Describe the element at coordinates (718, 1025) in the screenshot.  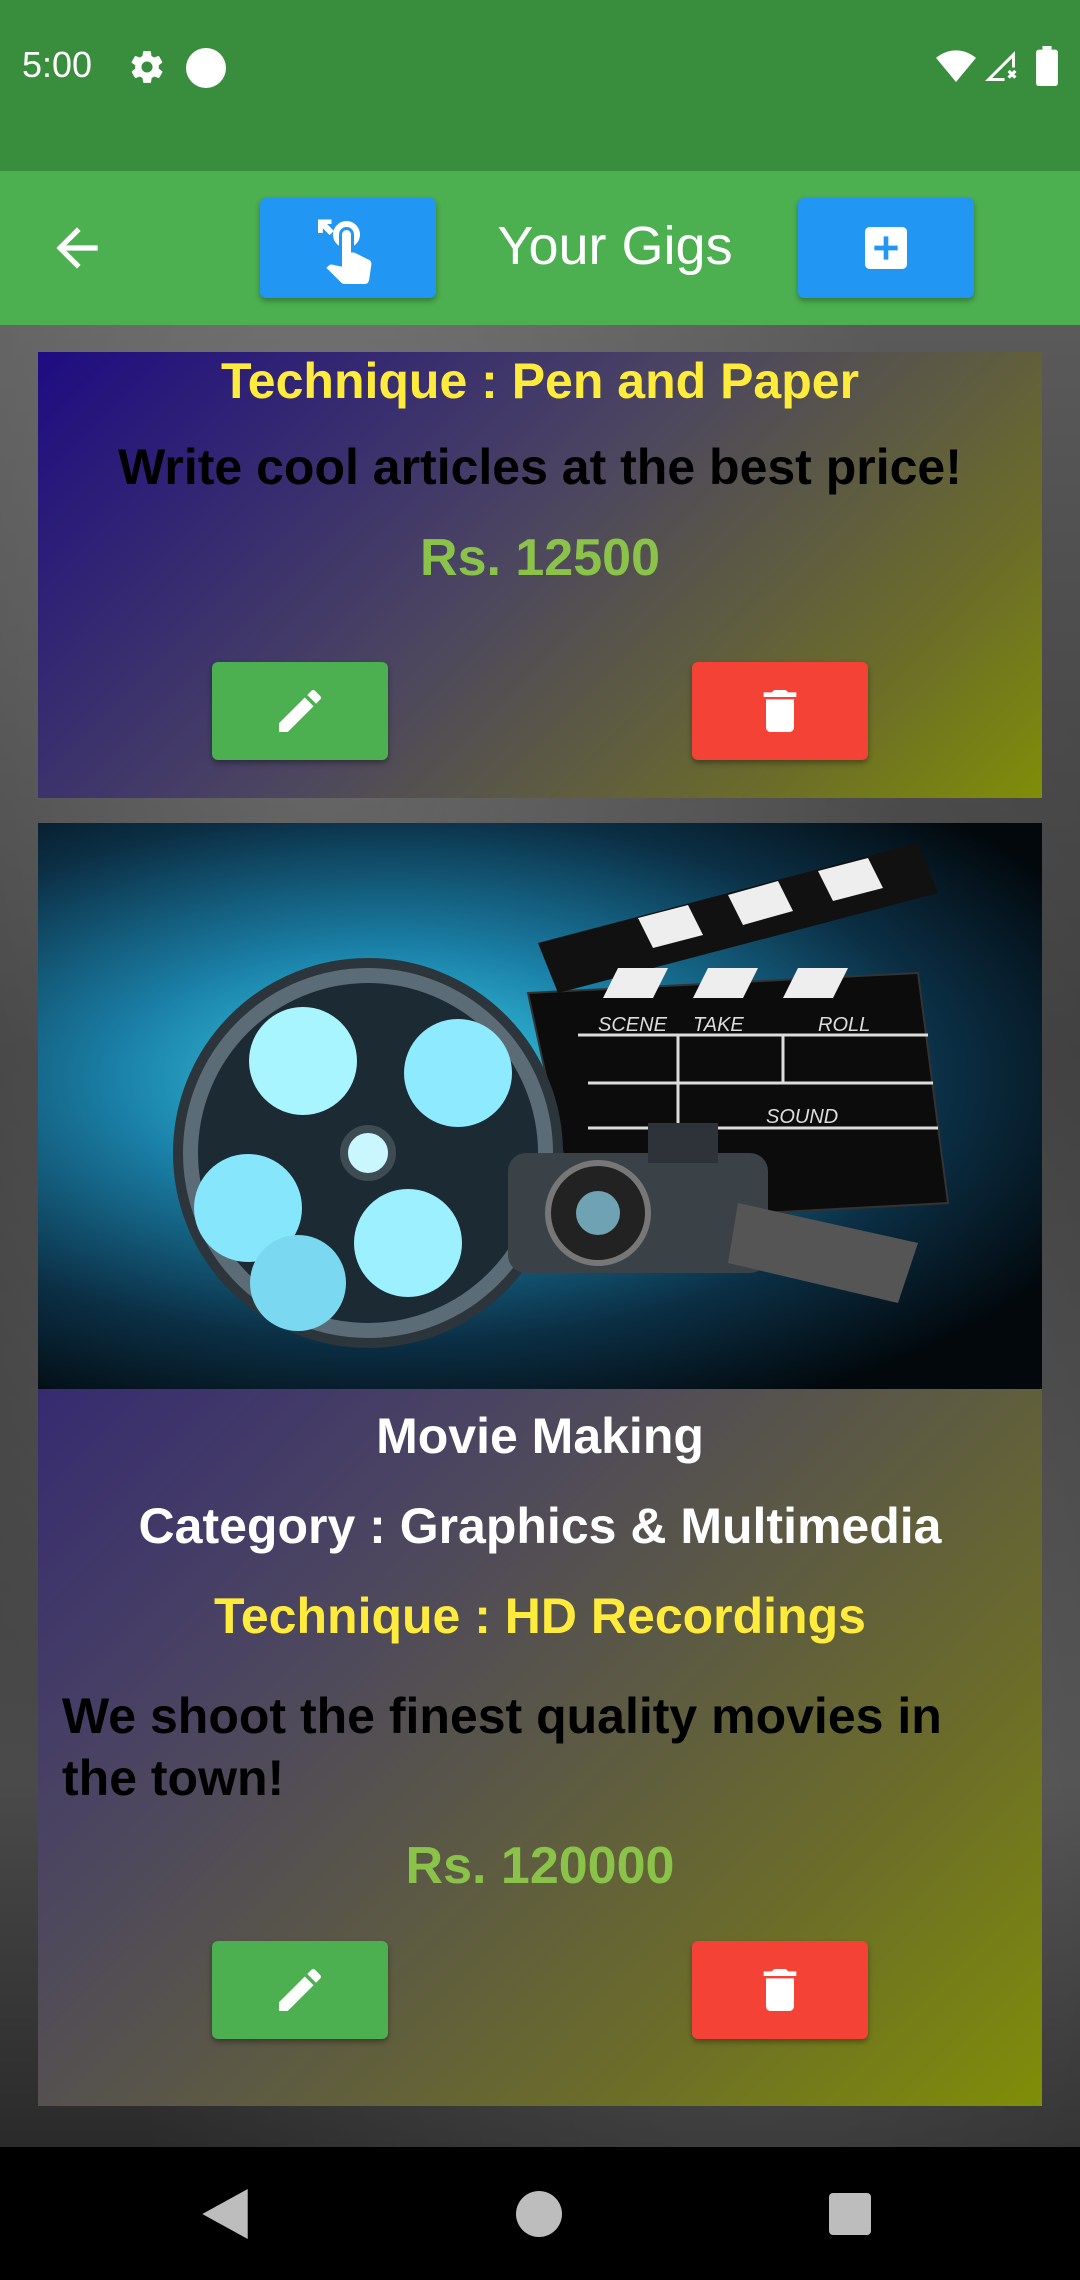
I see `take-label: TAKE` at that location.